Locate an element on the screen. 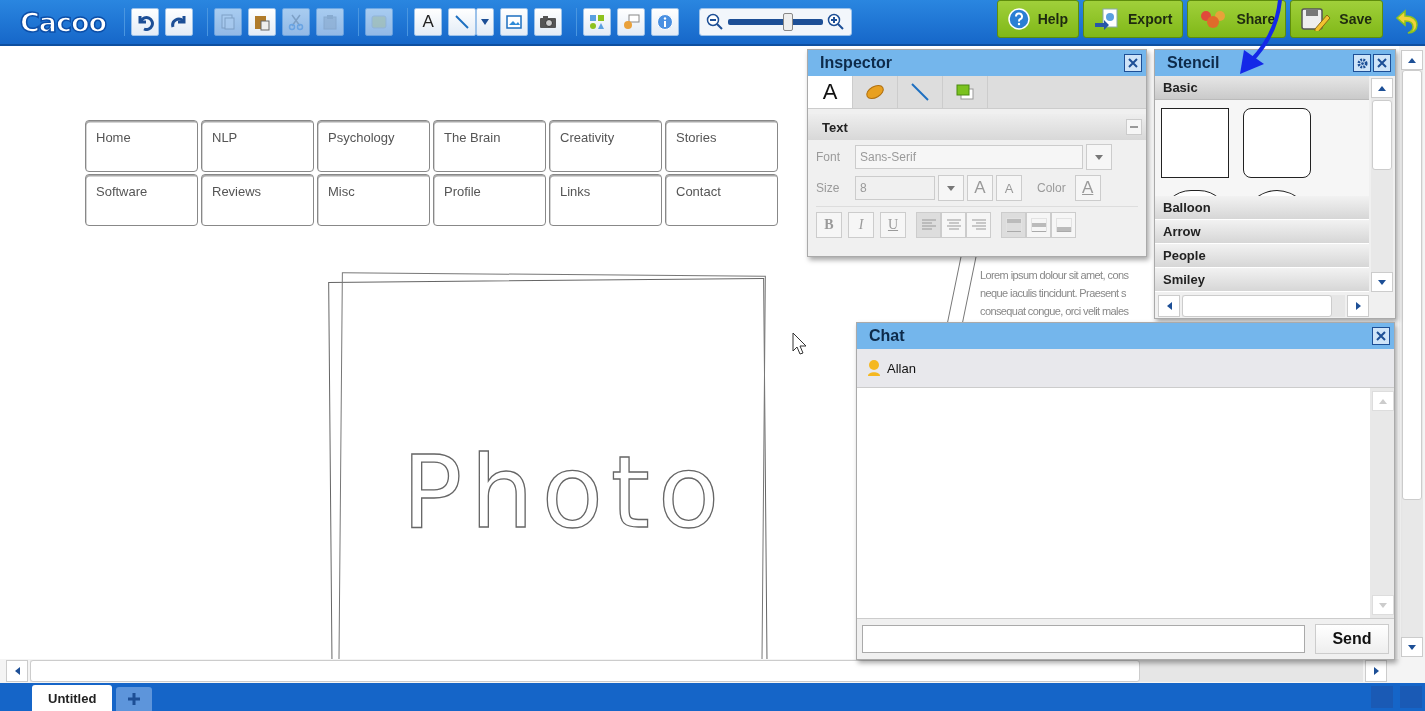  info-icon is located at coordinates (665, 22).